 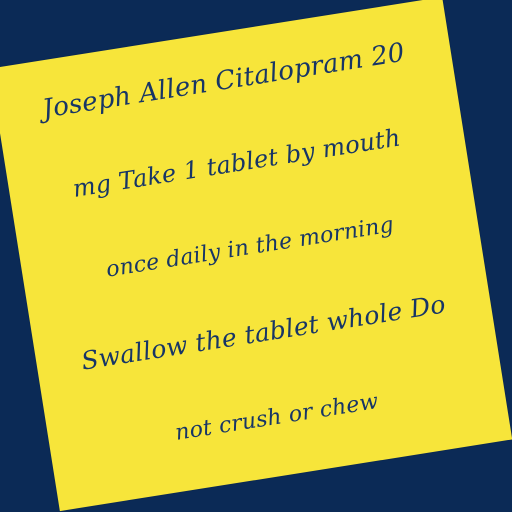 I want to click on note-line-4: Swallow the tablet whole Do, so click(x=263, y=332).